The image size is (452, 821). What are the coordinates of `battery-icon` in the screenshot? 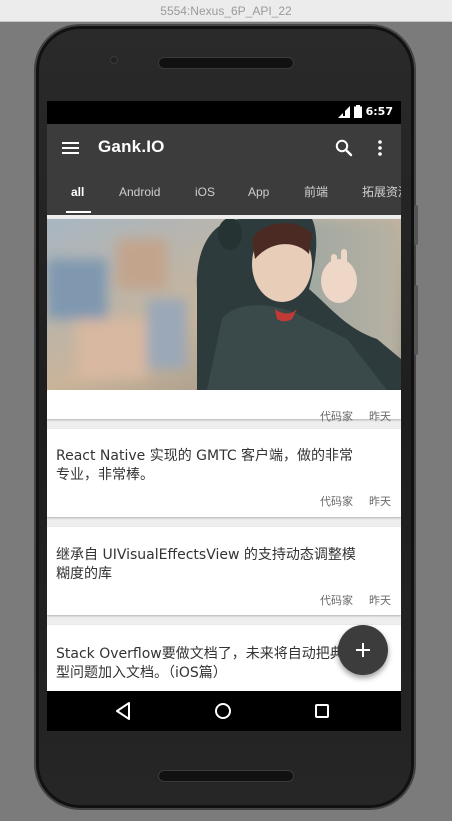 It's located at (357, 111).